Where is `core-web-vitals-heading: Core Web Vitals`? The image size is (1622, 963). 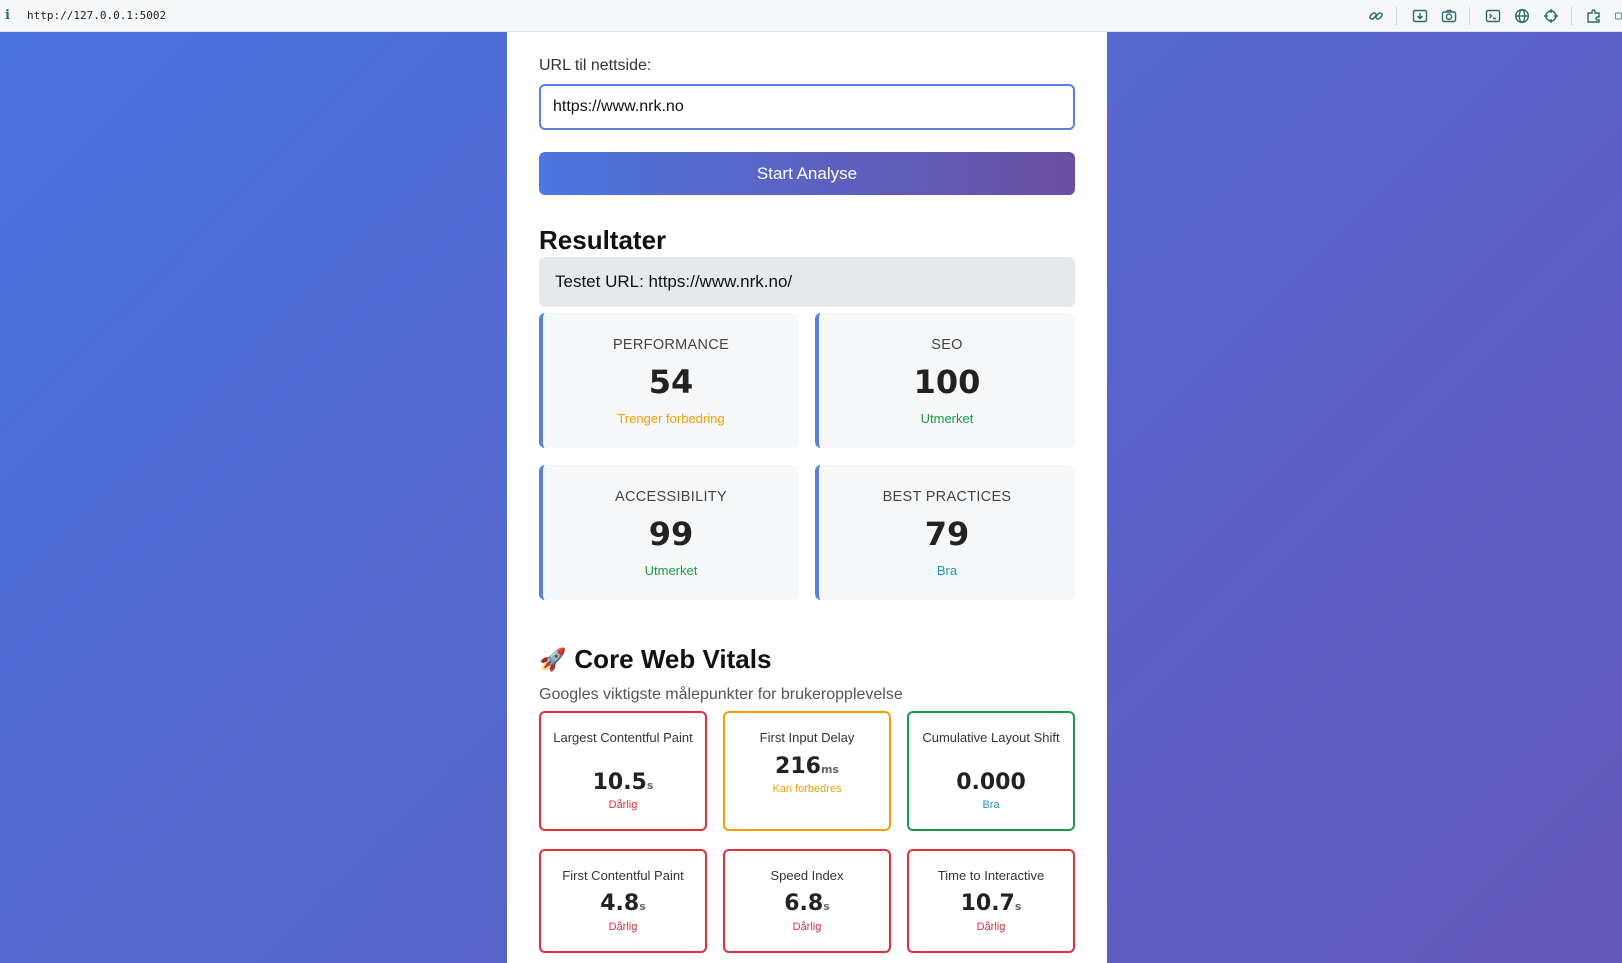
core-web-vitals-heading: Core Web Vitals is located at coordinates (673, 659).